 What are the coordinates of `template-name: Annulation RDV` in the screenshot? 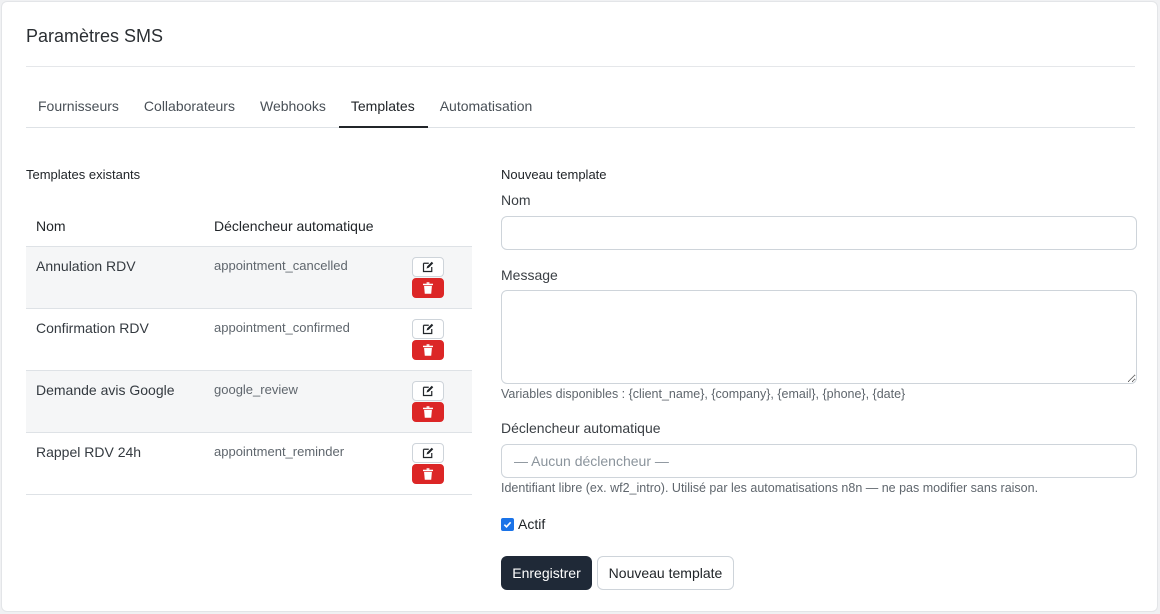 It's located at (115, 277).